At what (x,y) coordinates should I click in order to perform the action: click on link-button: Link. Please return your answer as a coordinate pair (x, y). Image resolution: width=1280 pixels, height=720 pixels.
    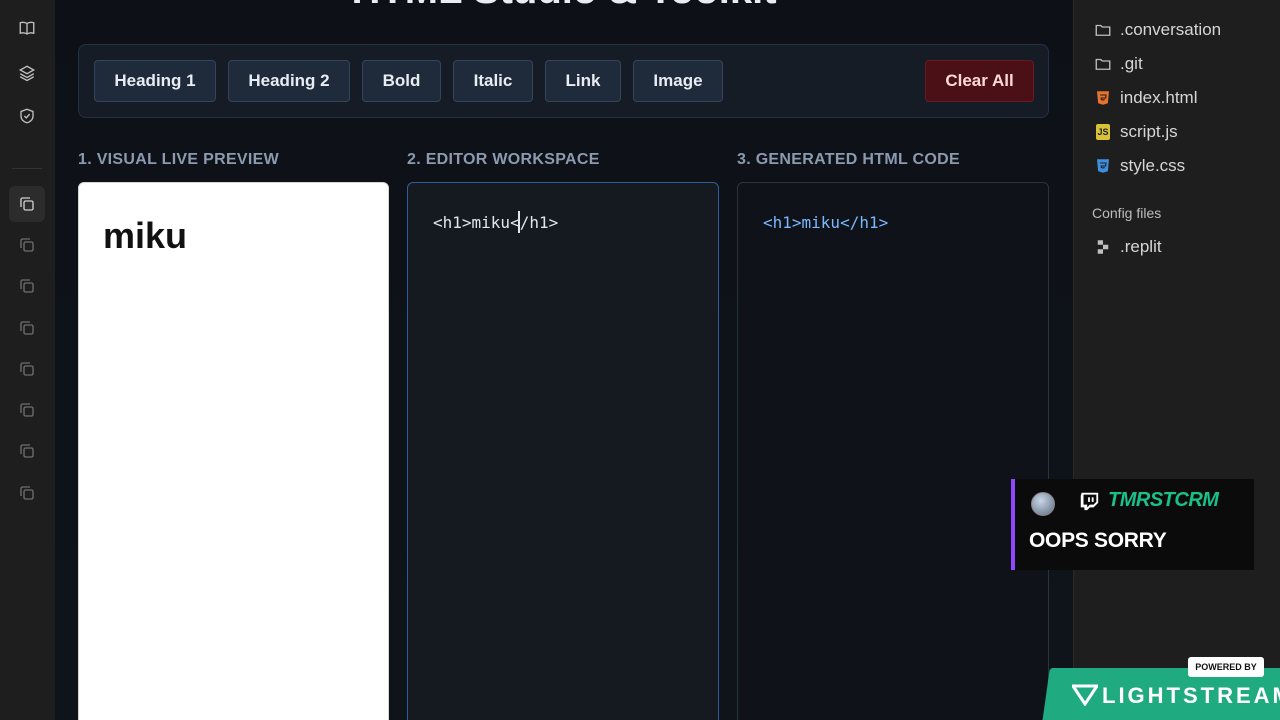
    Looking at the image, I should click on (583, 81).